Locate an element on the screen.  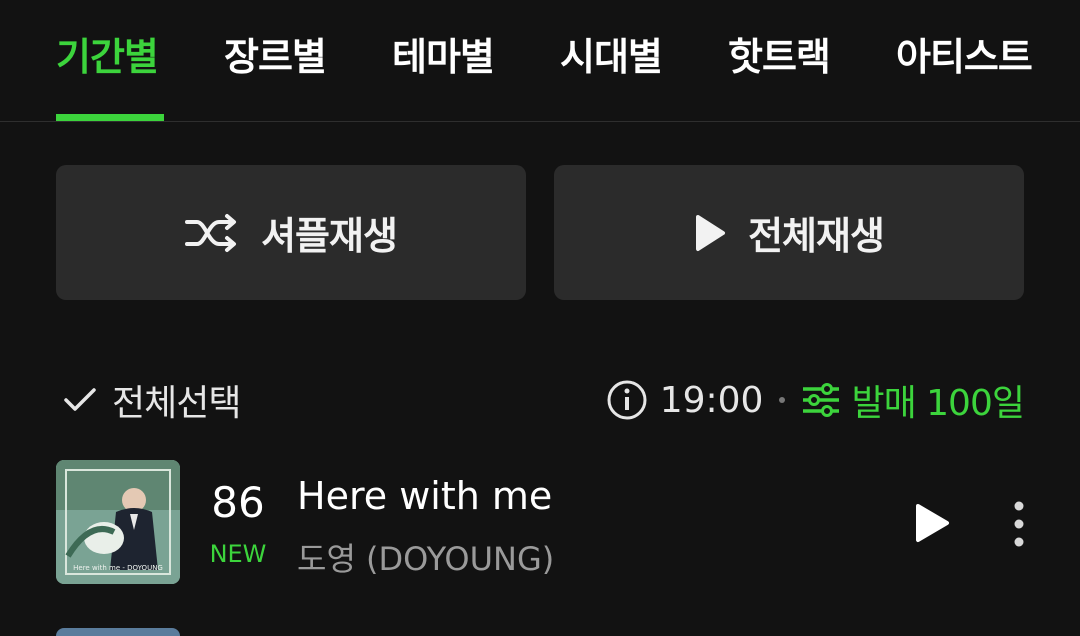
track-artist: 도영 (DOYOUNG) is located at coordinates (425, 557).